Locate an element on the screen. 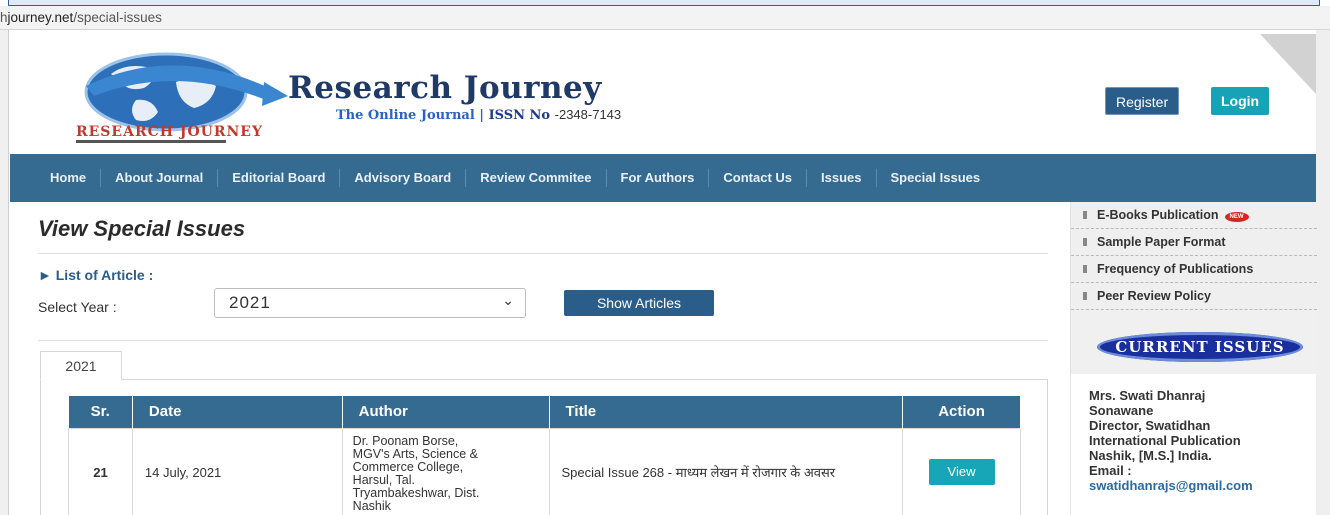 The image size is (1330, 515). address-bar: hjourney.net/special-issues is located at coordinates (665, 18).